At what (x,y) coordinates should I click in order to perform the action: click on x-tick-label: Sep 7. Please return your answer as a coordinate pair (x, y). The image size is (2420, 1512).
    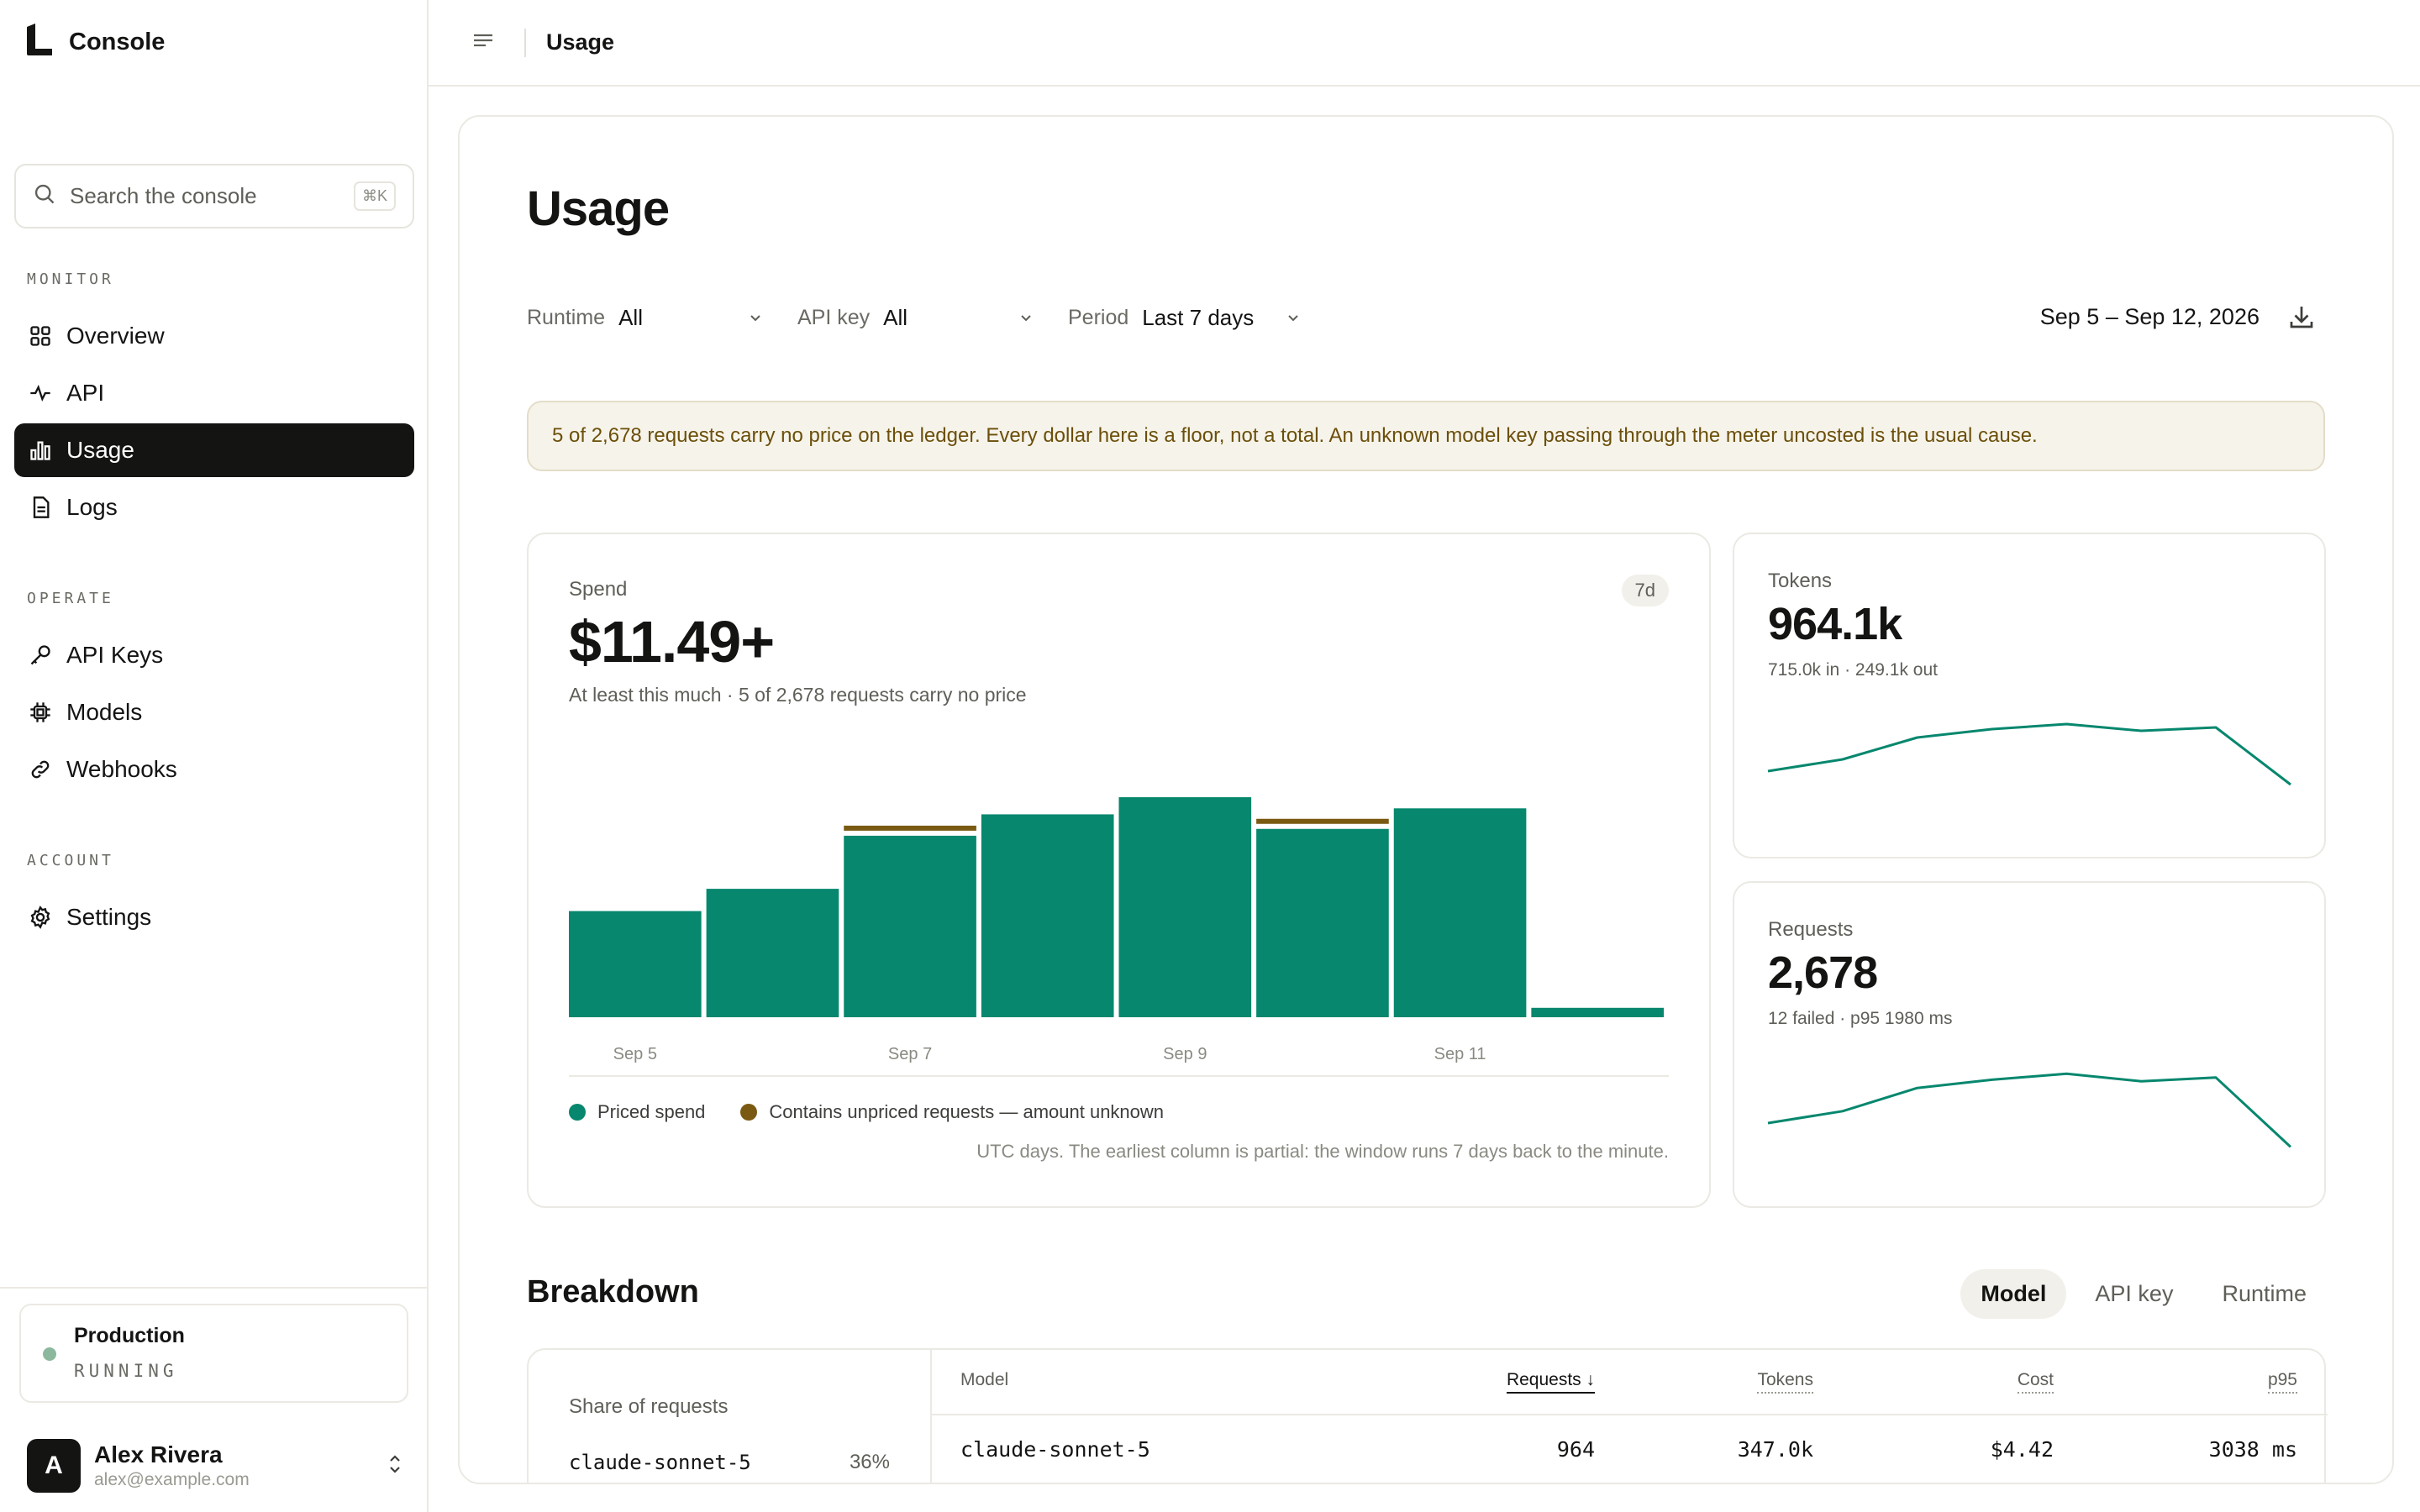
    Looking at the image, I should click on (910, 1054).